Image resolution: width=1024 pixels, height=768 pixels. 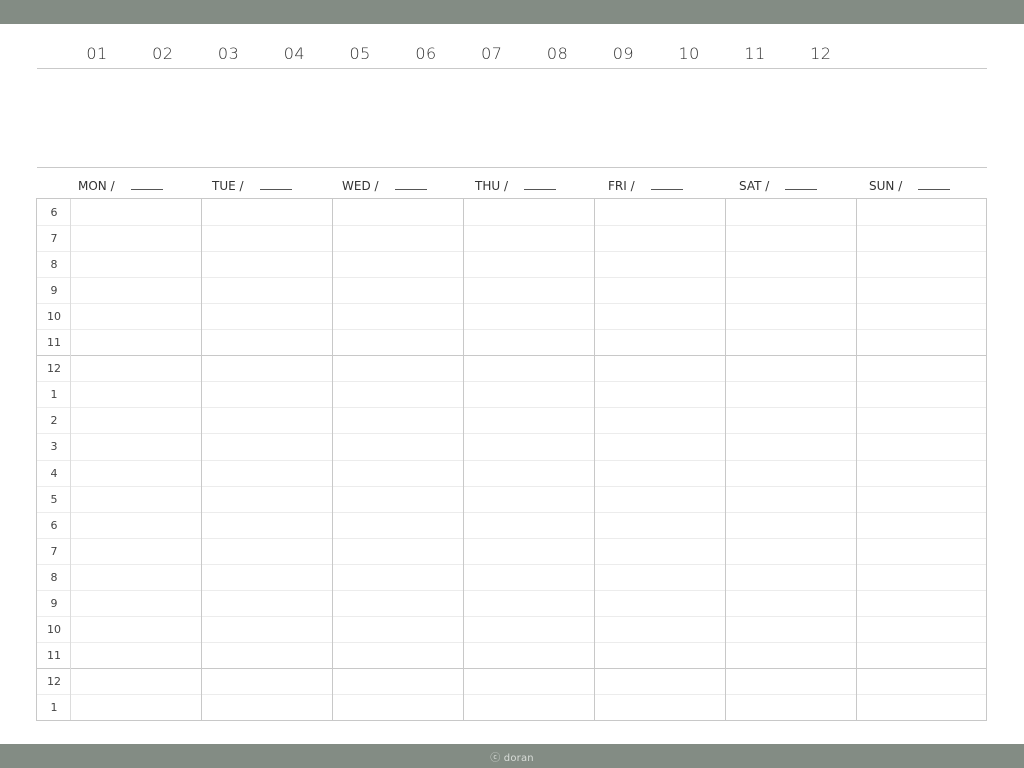 I want to click on month-01: 01, so click(x=97, y=53).